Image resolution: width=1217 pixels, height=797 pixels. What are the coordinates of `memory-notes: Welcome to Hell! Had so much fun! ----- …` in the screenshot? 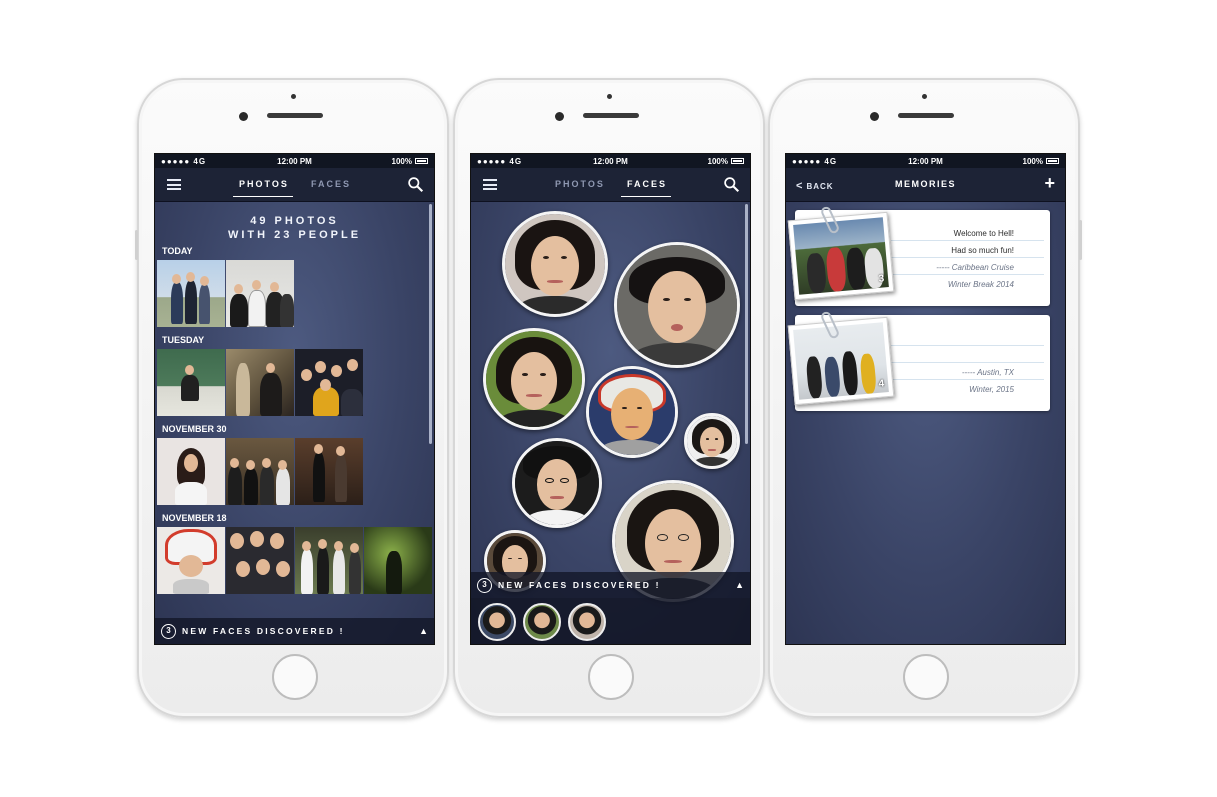 It's located at (967, 258).